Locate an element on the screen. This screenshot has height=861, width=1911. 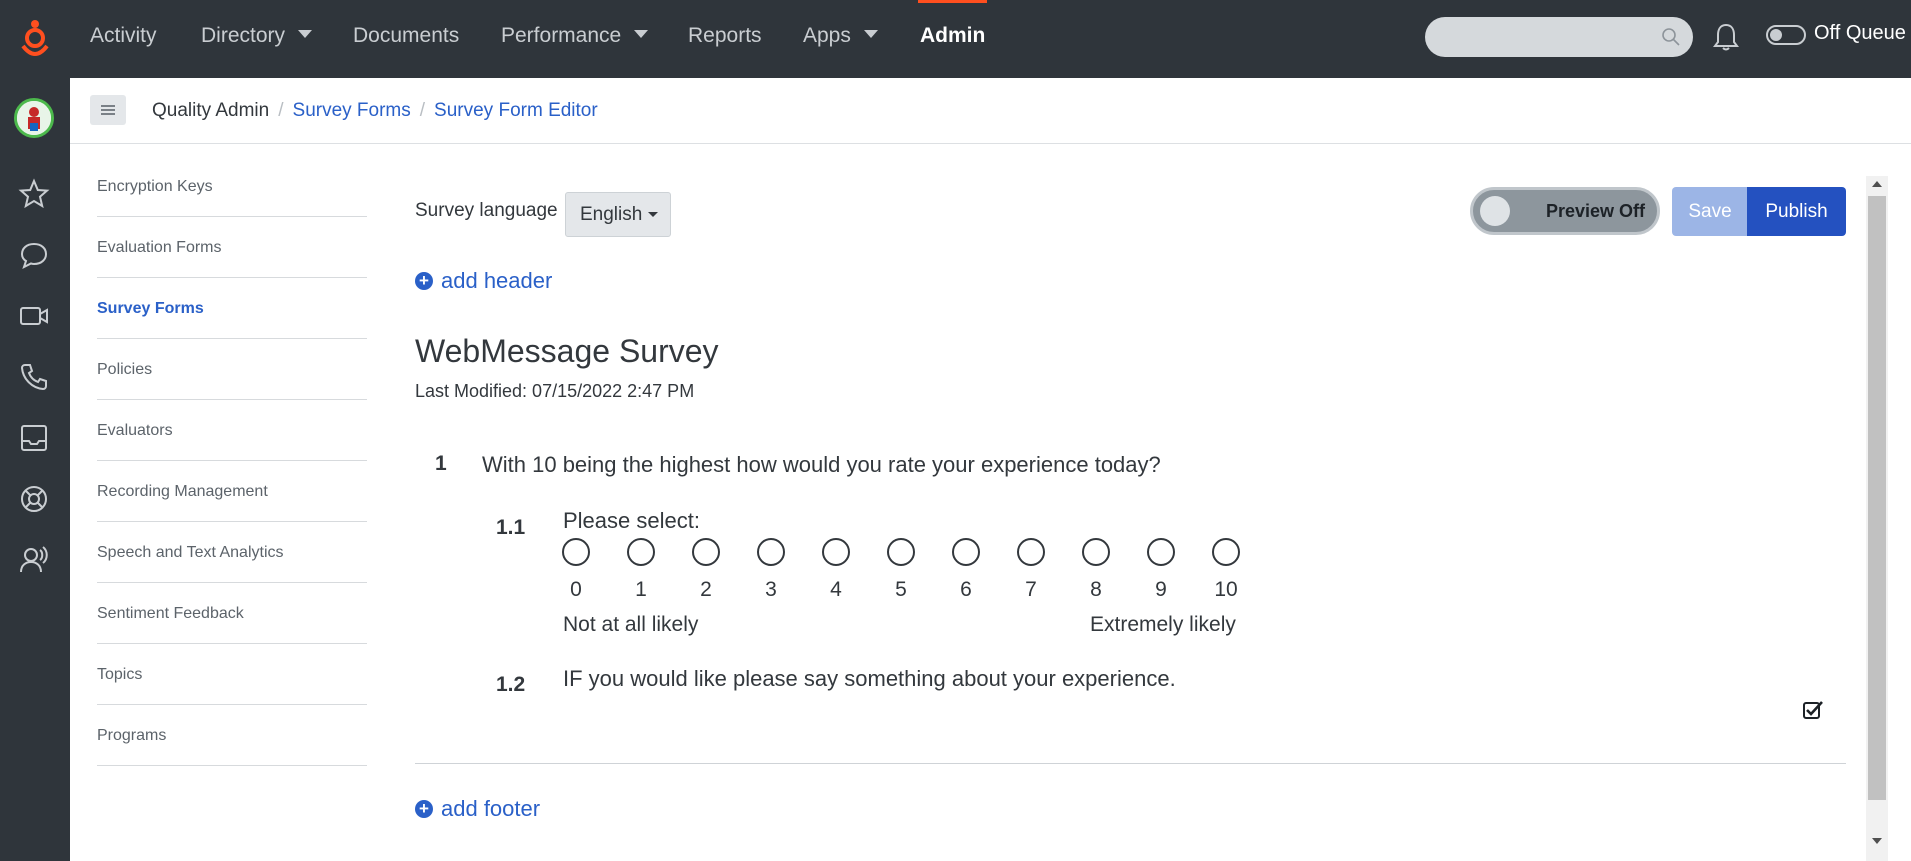
search-input is located at coordinates (1559, 37).